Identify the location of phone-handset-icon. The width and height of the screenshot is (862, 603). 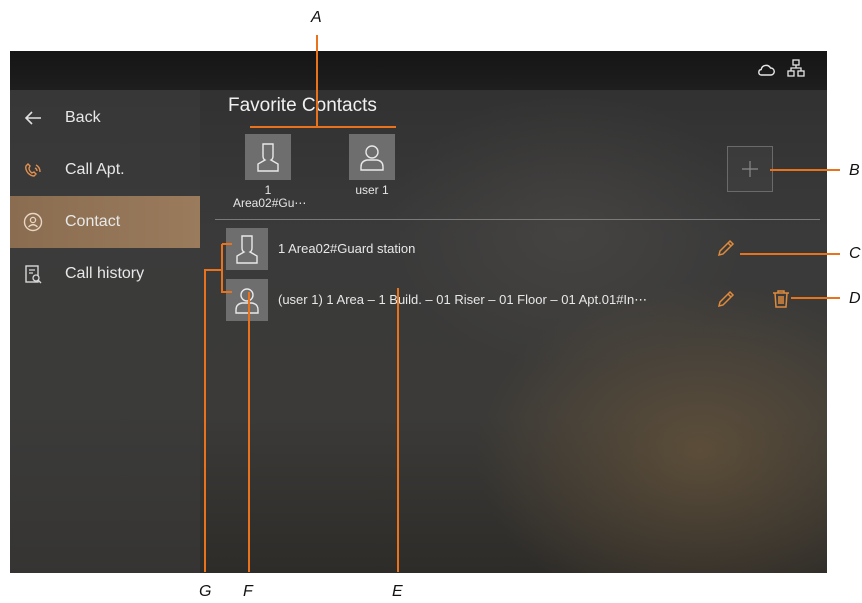
(33, 170).